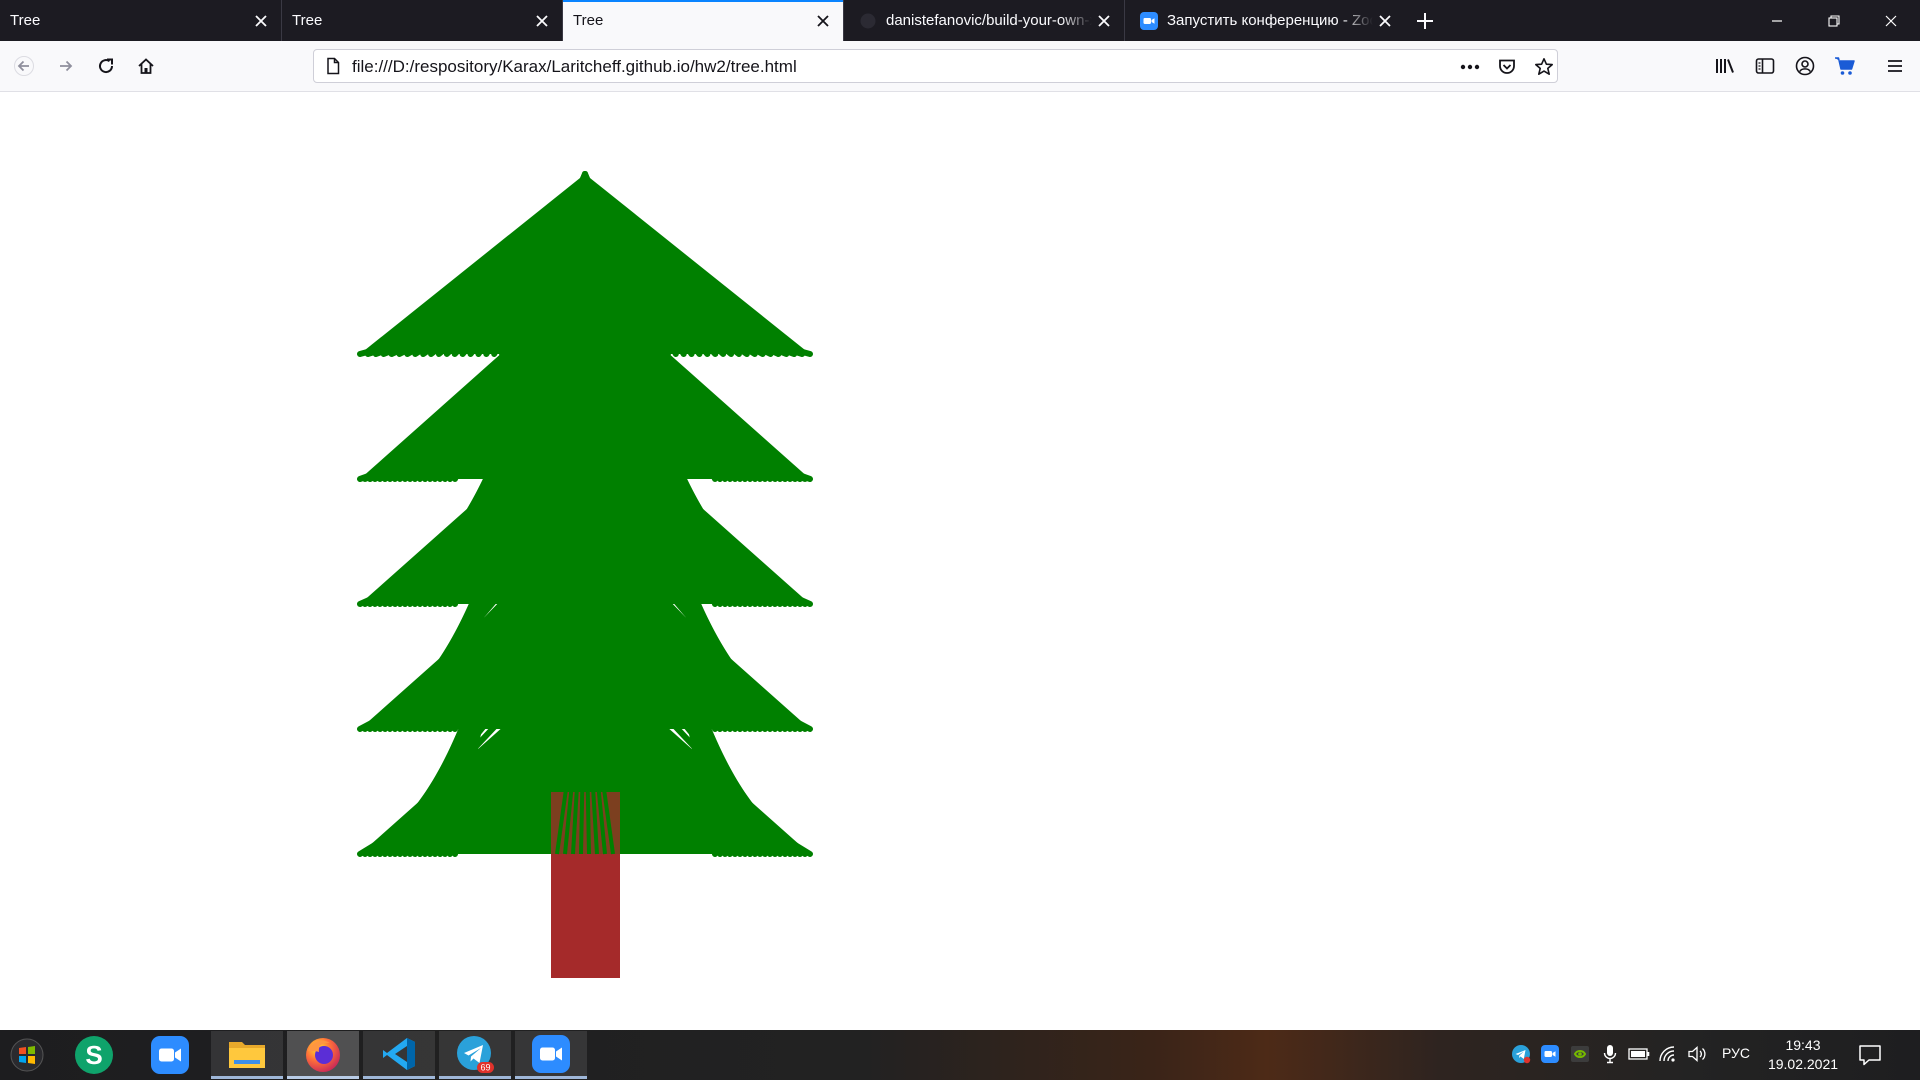 This screenshot has height=1080, width=1920. Describe the element at coordinates (27, 1055) in the screenshot. I see `start-button` at that location.